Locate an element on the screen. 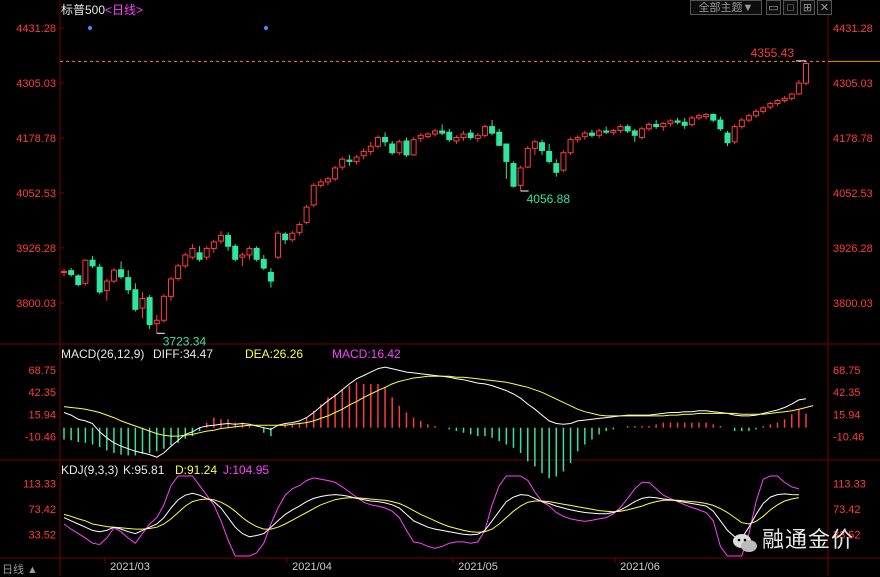 Image resolution: width=880 pixels, height=577 pixels. kdj-title: KDJ(9,3,3) is located at coordinates (89, 470).